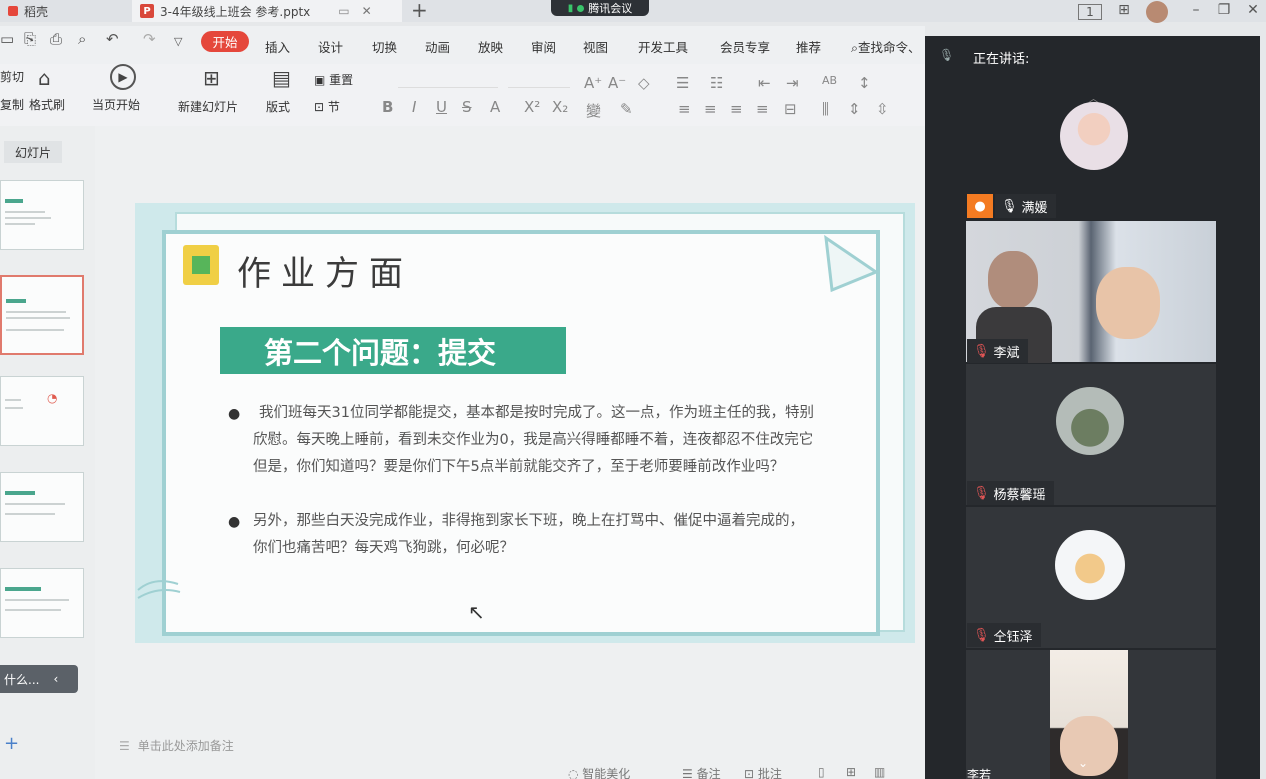 The height and width of the screenshot is (779, 1266). Describe the element at coordinates (701, 772) in the screenshot. I see `remarks-button: ☰ 备注` at that location.